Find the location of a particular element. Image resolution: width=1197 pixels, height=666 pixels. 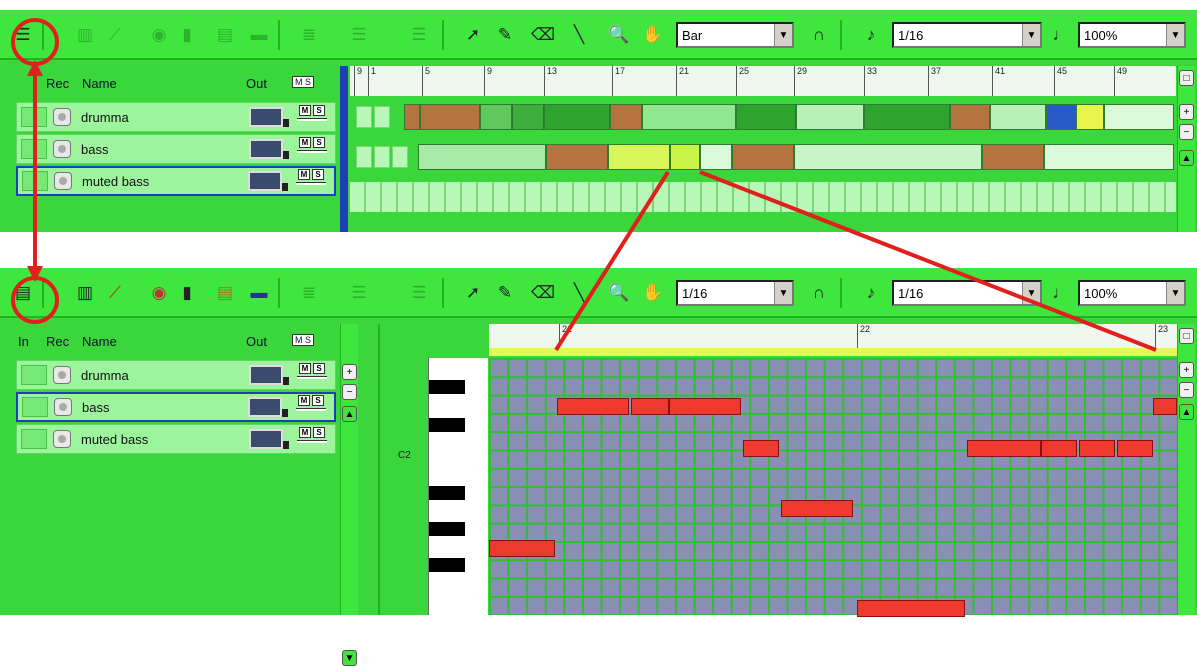

ruler: 9 1 5 9 13 17 21 25 29 33 37 41 45 49 is located at coordinates (763, 81).